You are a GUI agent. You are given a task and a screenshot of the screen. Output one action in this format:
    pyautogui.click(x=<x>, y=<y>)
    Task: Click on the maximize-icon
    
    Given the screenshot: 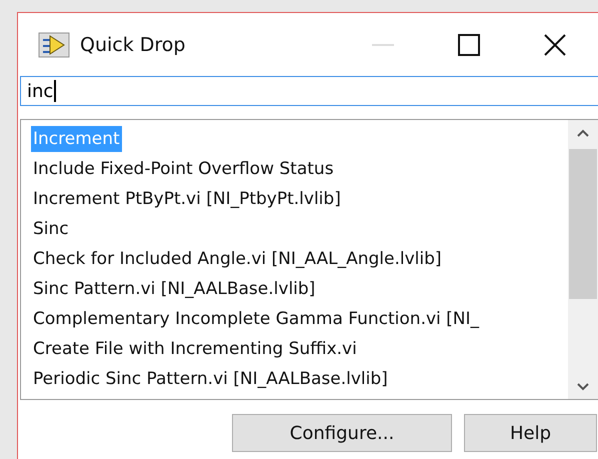 What is the action you would take?
    pyautogui.click(x=469, y=45)
    